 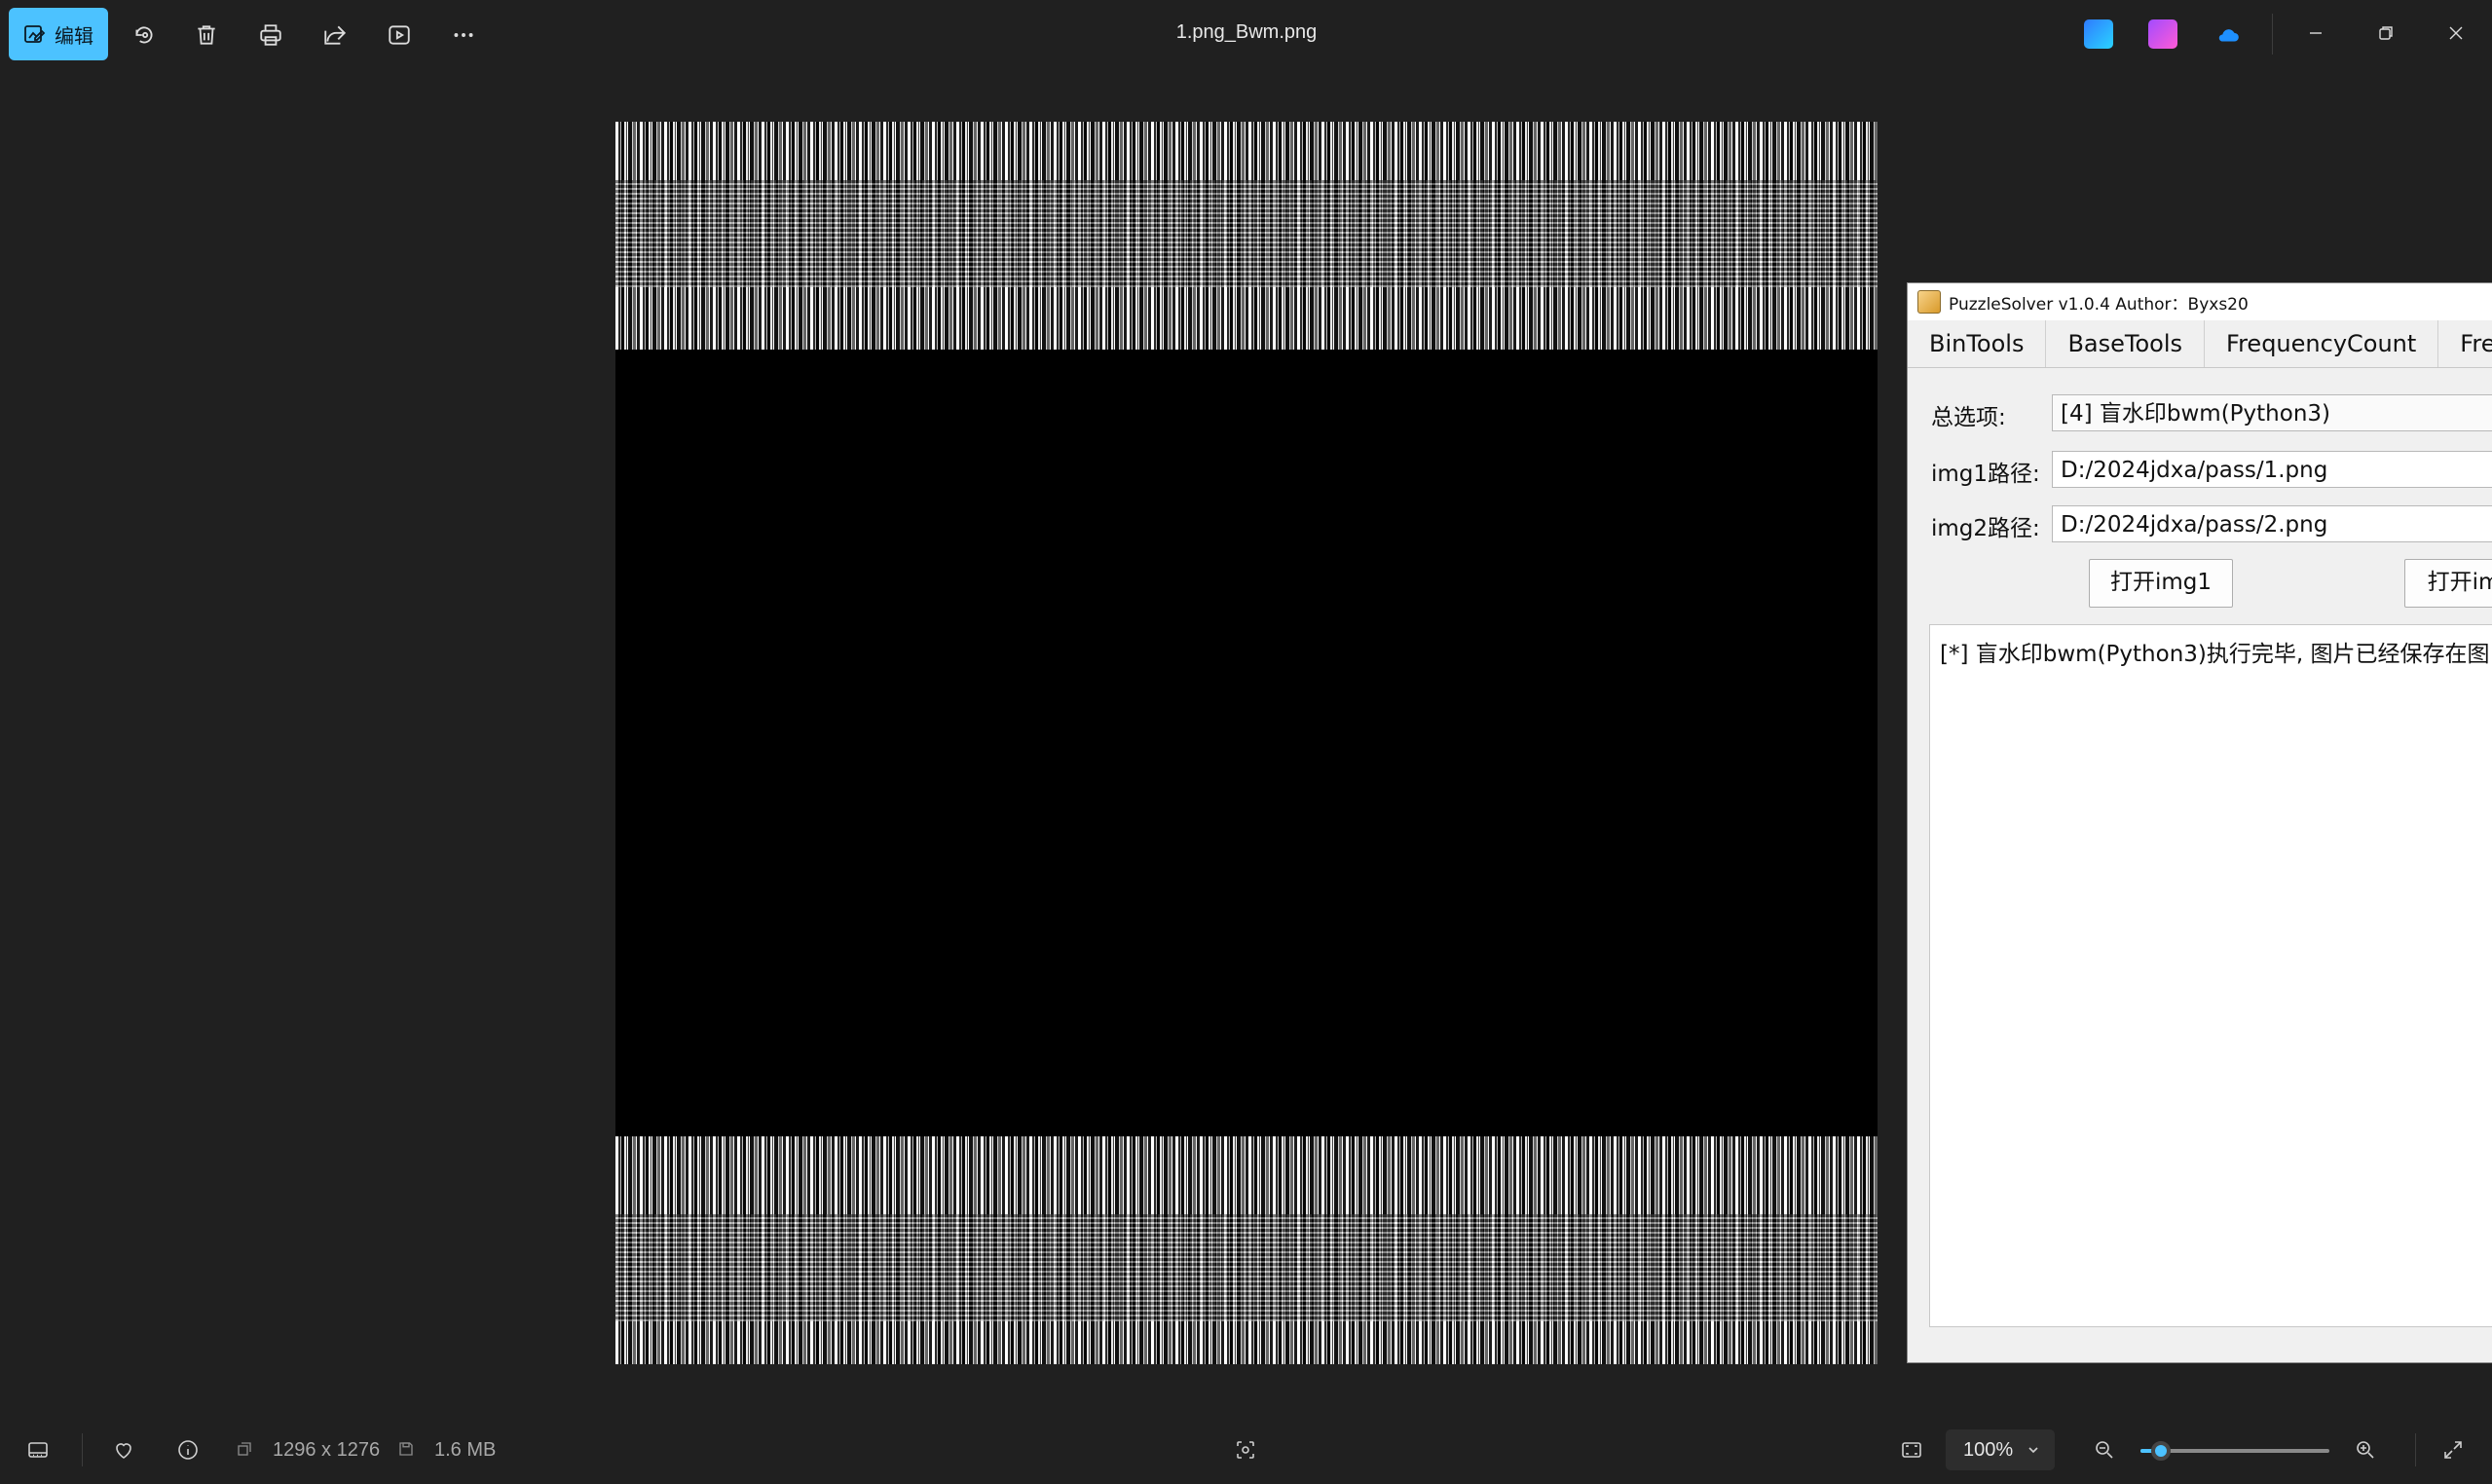 I want to click on watermark-noise-top, so click(x=1246, y=236).